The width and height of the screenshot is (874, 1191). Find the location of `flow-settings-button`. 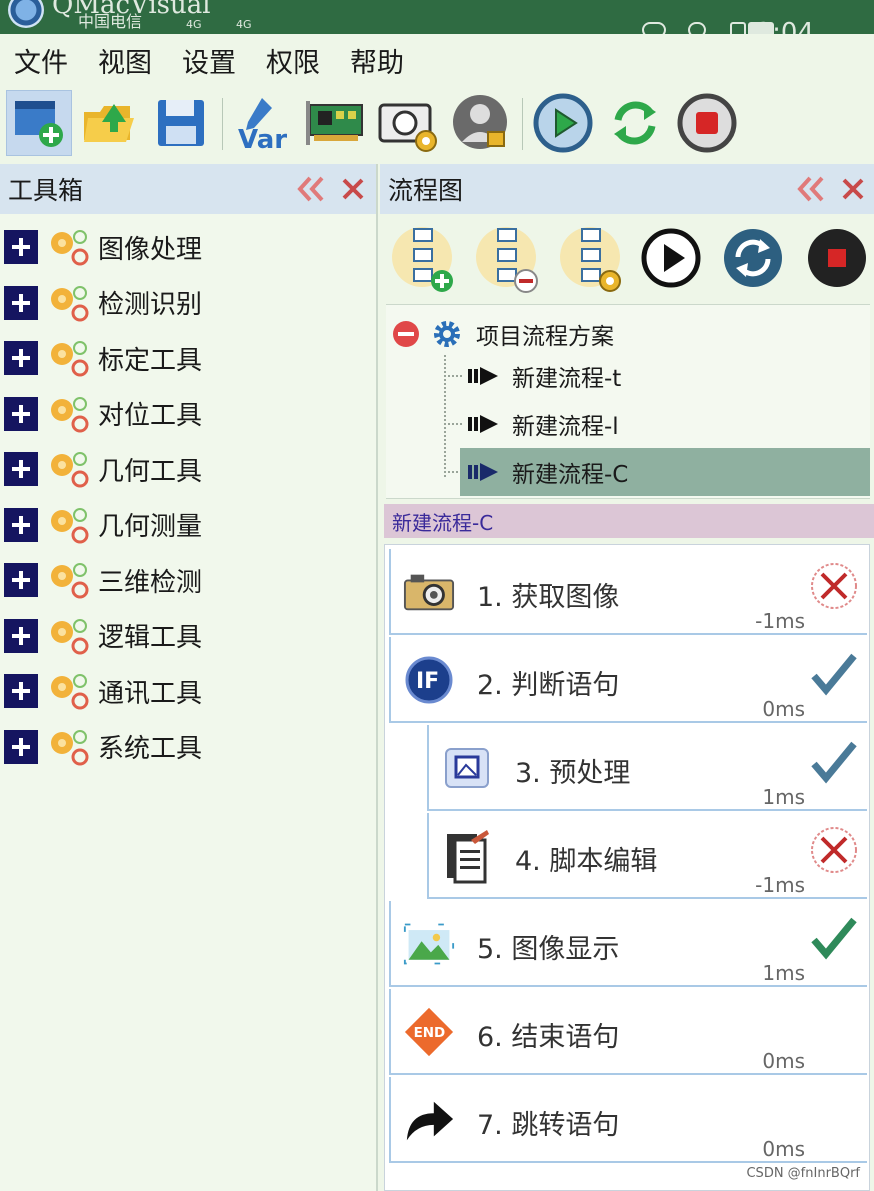

flow-settings-button is located at coordinates (591, 258).